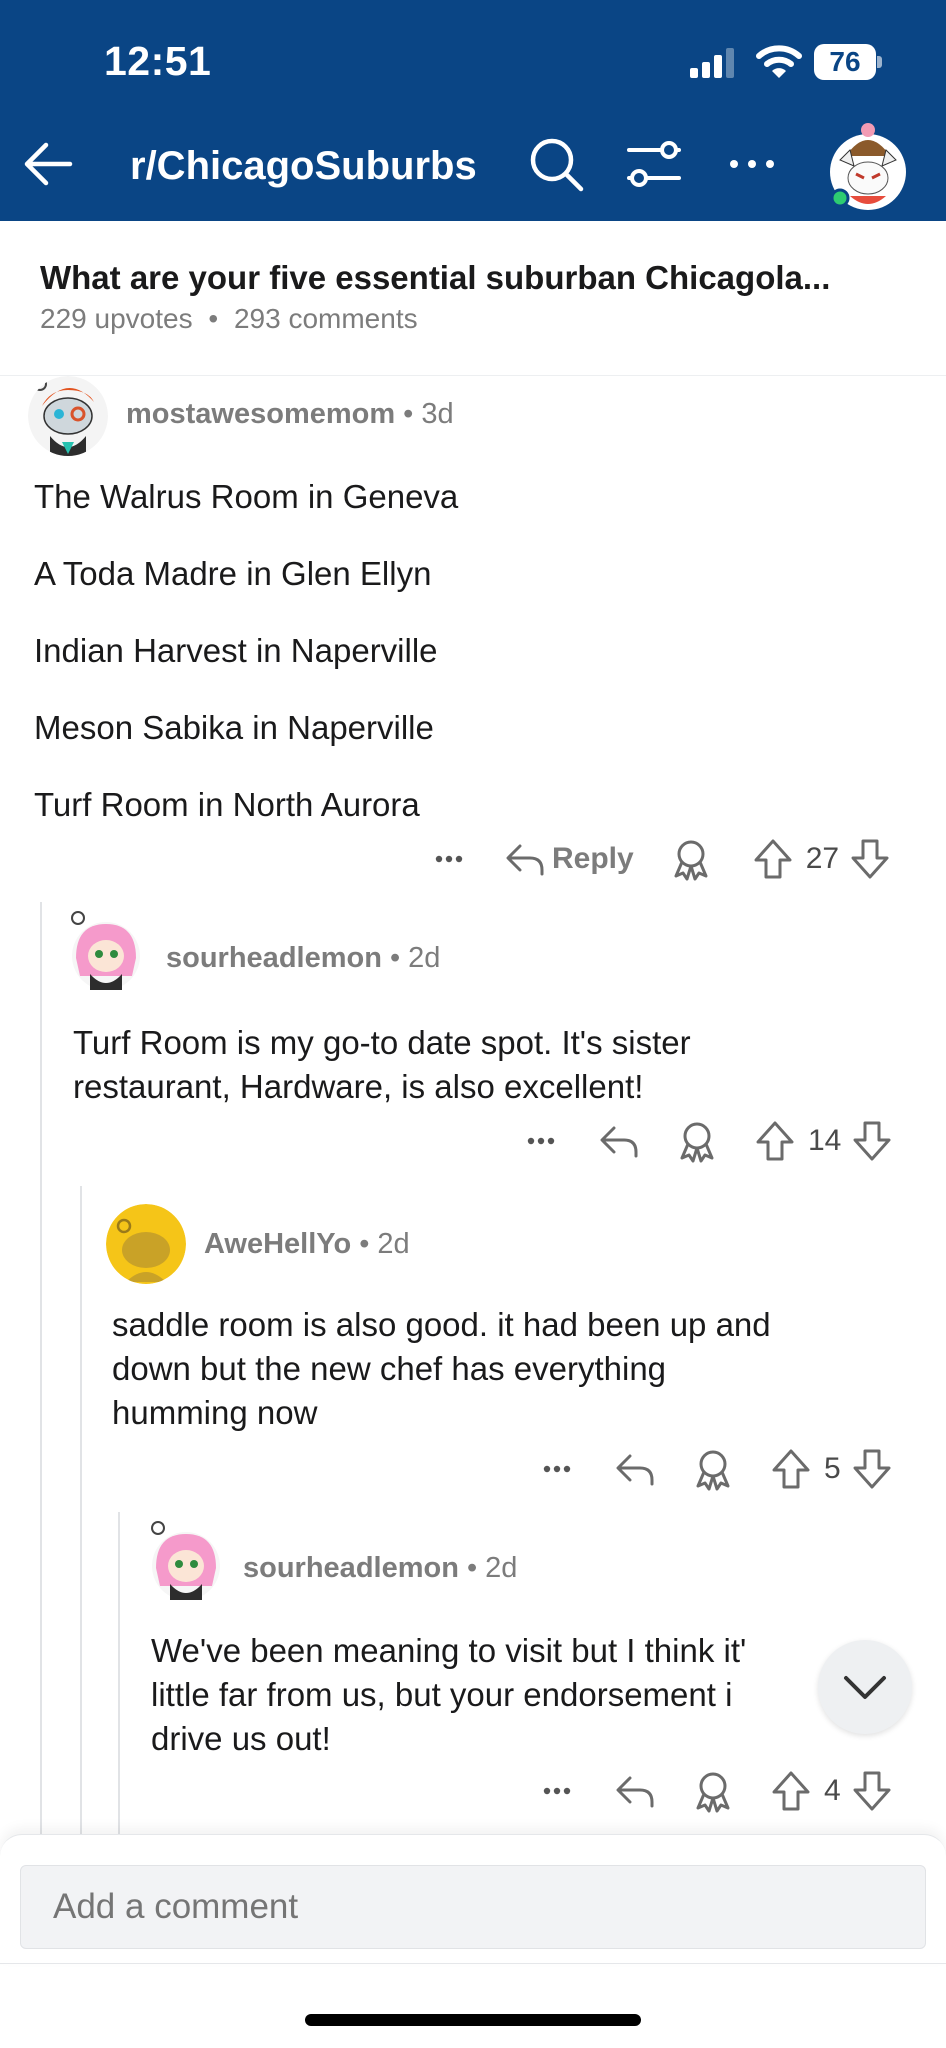 The image size is (946, 2048). What do you see at coordinates (825, 1140) in the screenshot?
I see `vote-count: 14` at bounding box center [825, 1140].